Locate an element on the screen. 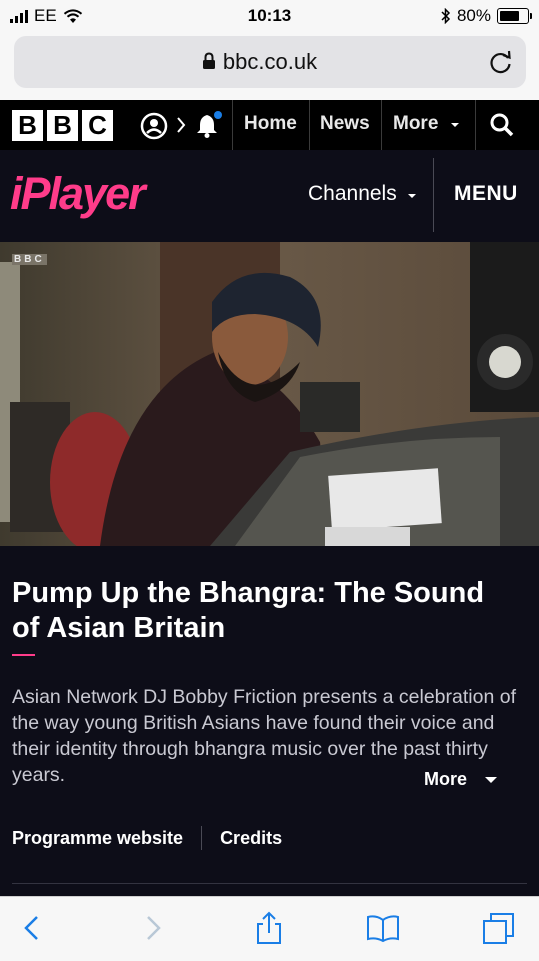 This screenshot has width=539, height=961. tabs-icon is located at coordinates (499, 928).